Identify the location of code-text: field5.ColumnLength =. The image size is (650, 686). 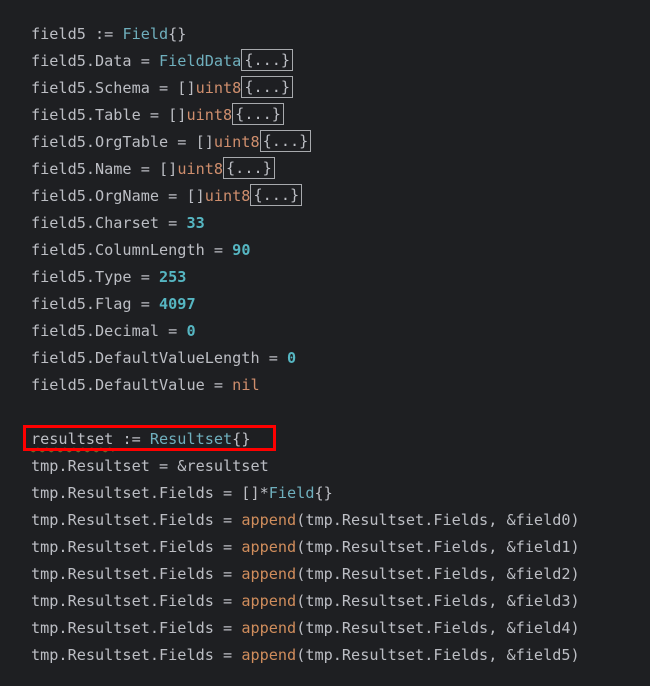
(132, 250).